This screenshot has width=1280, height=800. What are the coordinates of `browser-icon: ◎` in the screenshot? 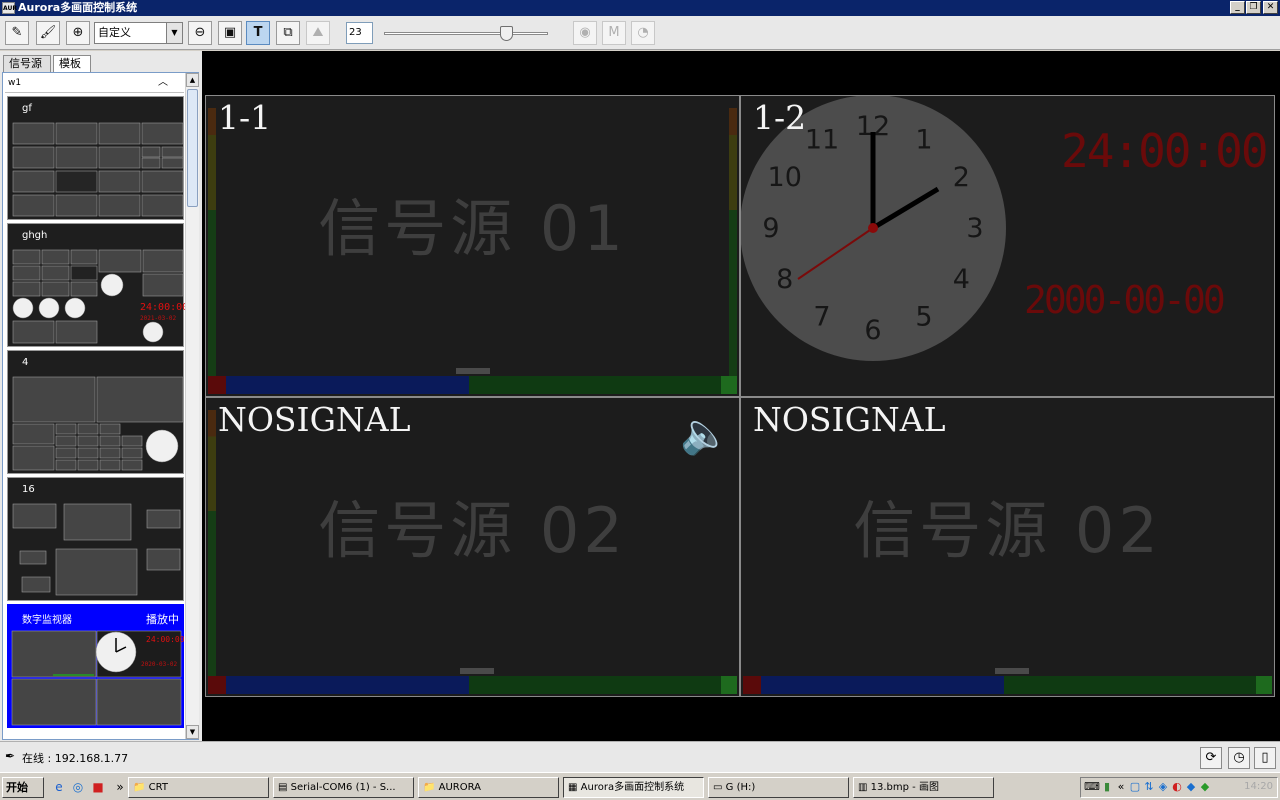 It's located at (78, 787).